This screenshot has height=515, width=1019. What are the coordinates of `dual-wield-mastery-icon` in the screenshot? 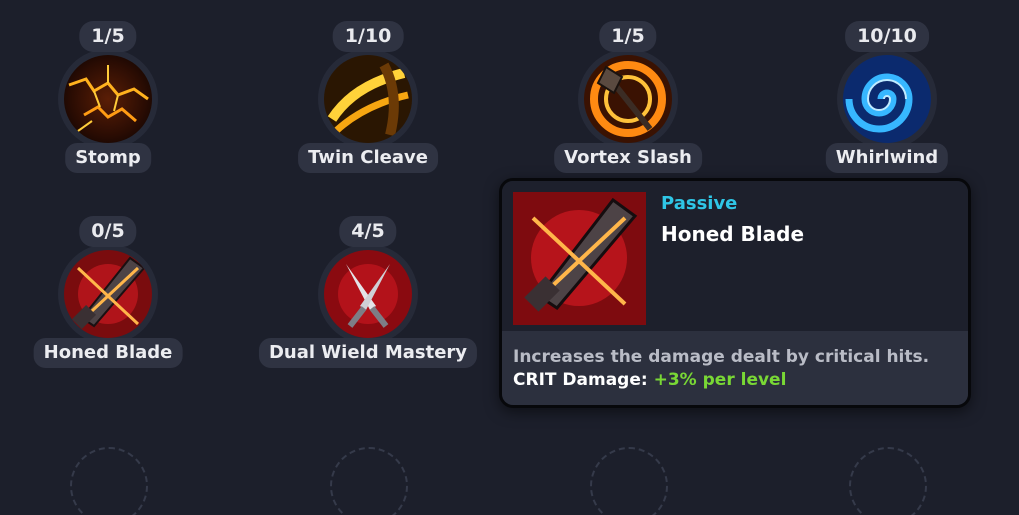 It's located at (368, 294).